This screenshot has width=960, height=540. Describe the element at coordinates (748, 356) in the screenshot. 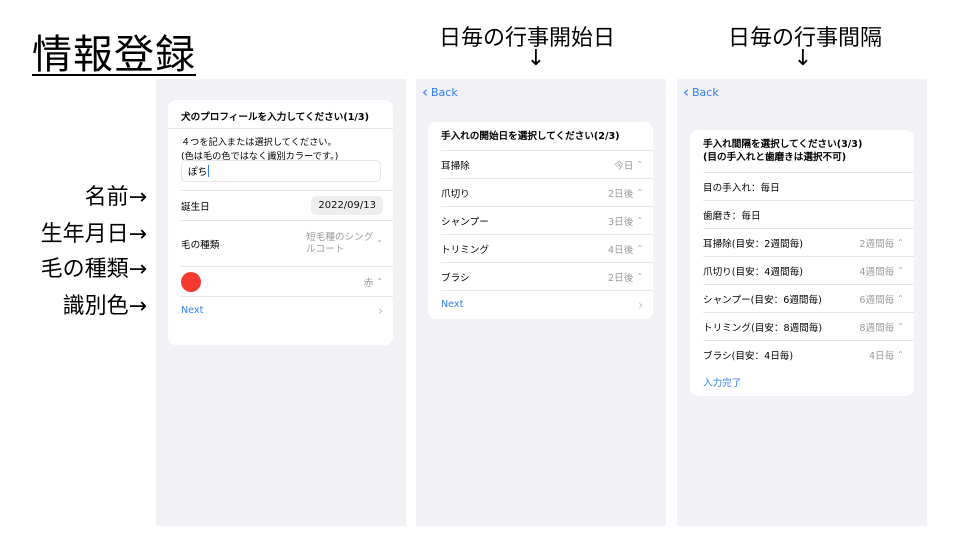

I see `item-label: ブラシ(目安：4日毎)` at that location.